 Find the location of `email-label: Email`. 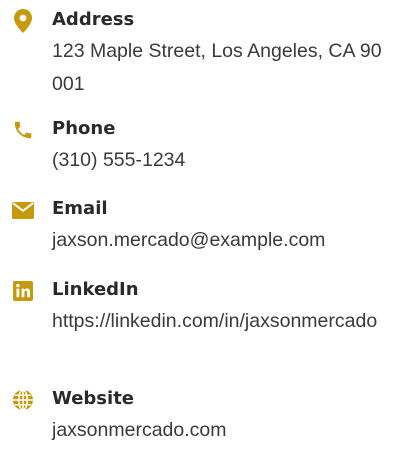

email-label: Email is located at coordinates (80, 208).